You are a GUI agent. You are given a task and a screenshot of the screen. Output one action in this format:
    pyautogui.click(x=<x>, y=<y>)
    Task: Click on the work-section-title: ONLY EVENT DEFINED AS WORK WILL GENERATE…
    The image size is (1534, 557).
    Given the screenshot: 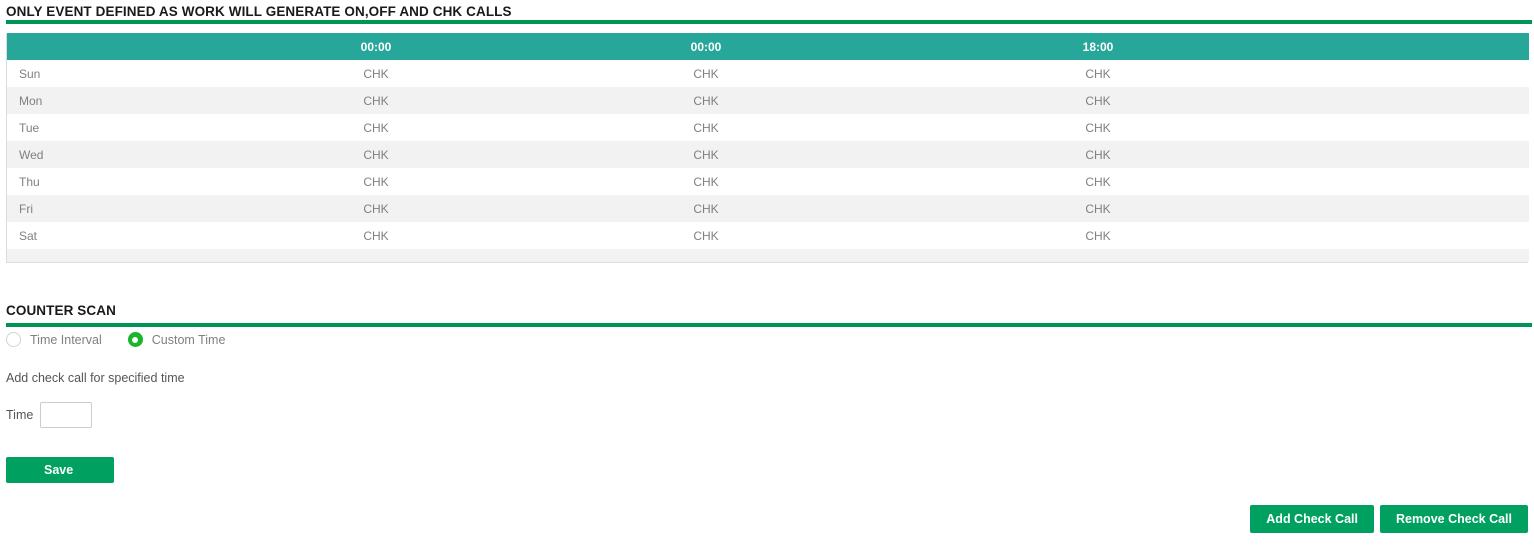 What is the action you would take?
    pyautogui.click(x=259, y=11)
    